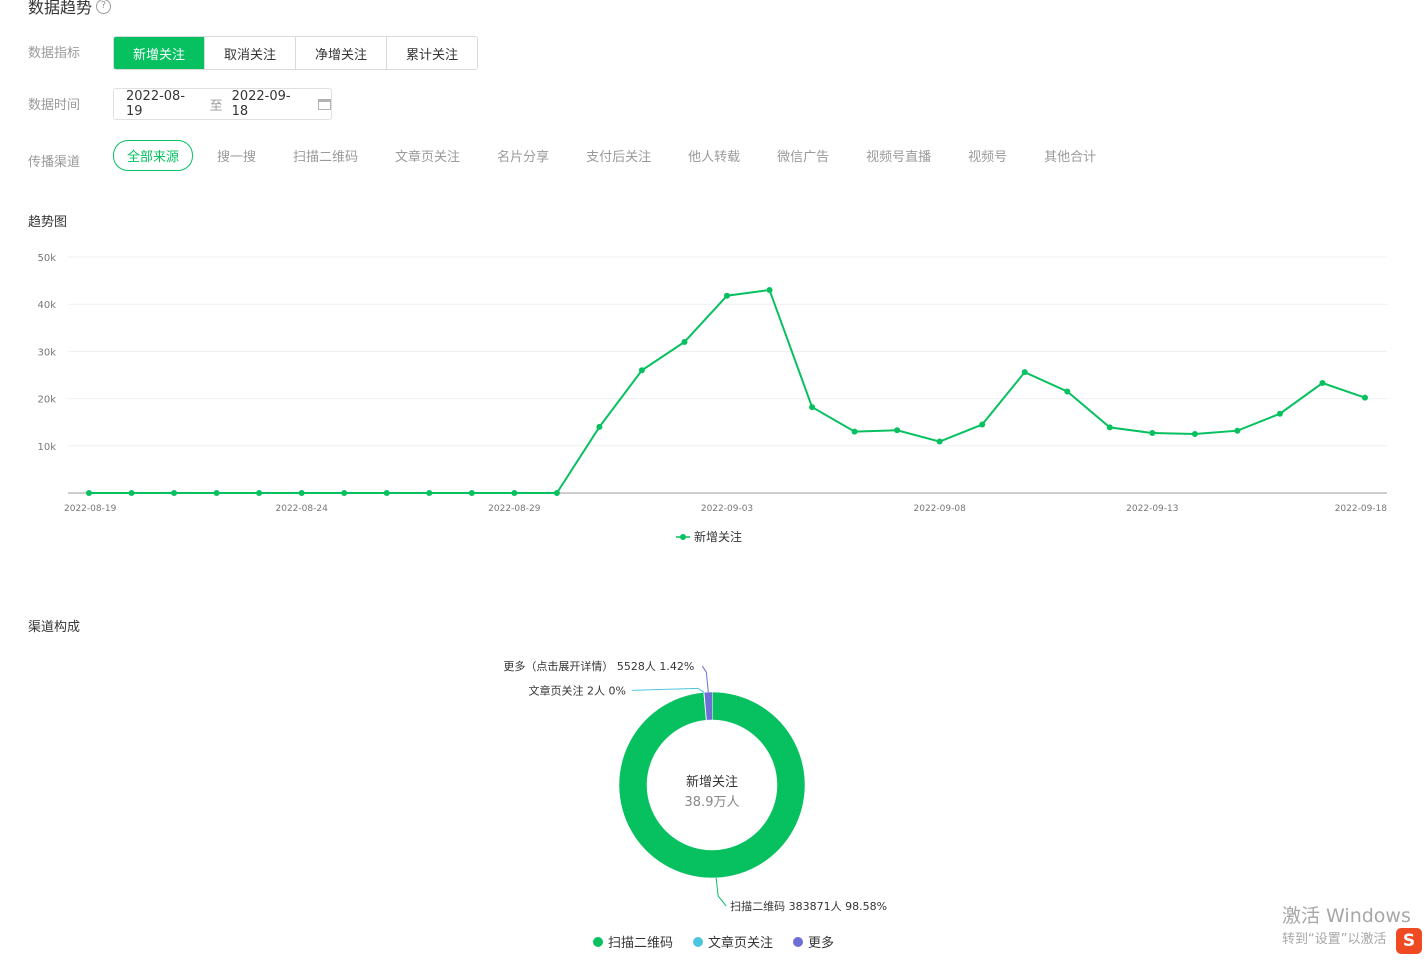 This screenshot has height=978, width=1425. Describe the element at coordinates (987, 155) in the screenshot. I see `channel-channels: 视频号` at that location.